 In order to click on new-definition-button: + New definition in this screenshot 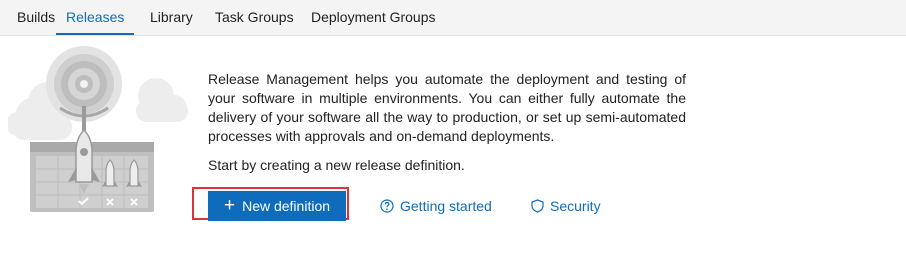, I will do `click(277, 206)`.